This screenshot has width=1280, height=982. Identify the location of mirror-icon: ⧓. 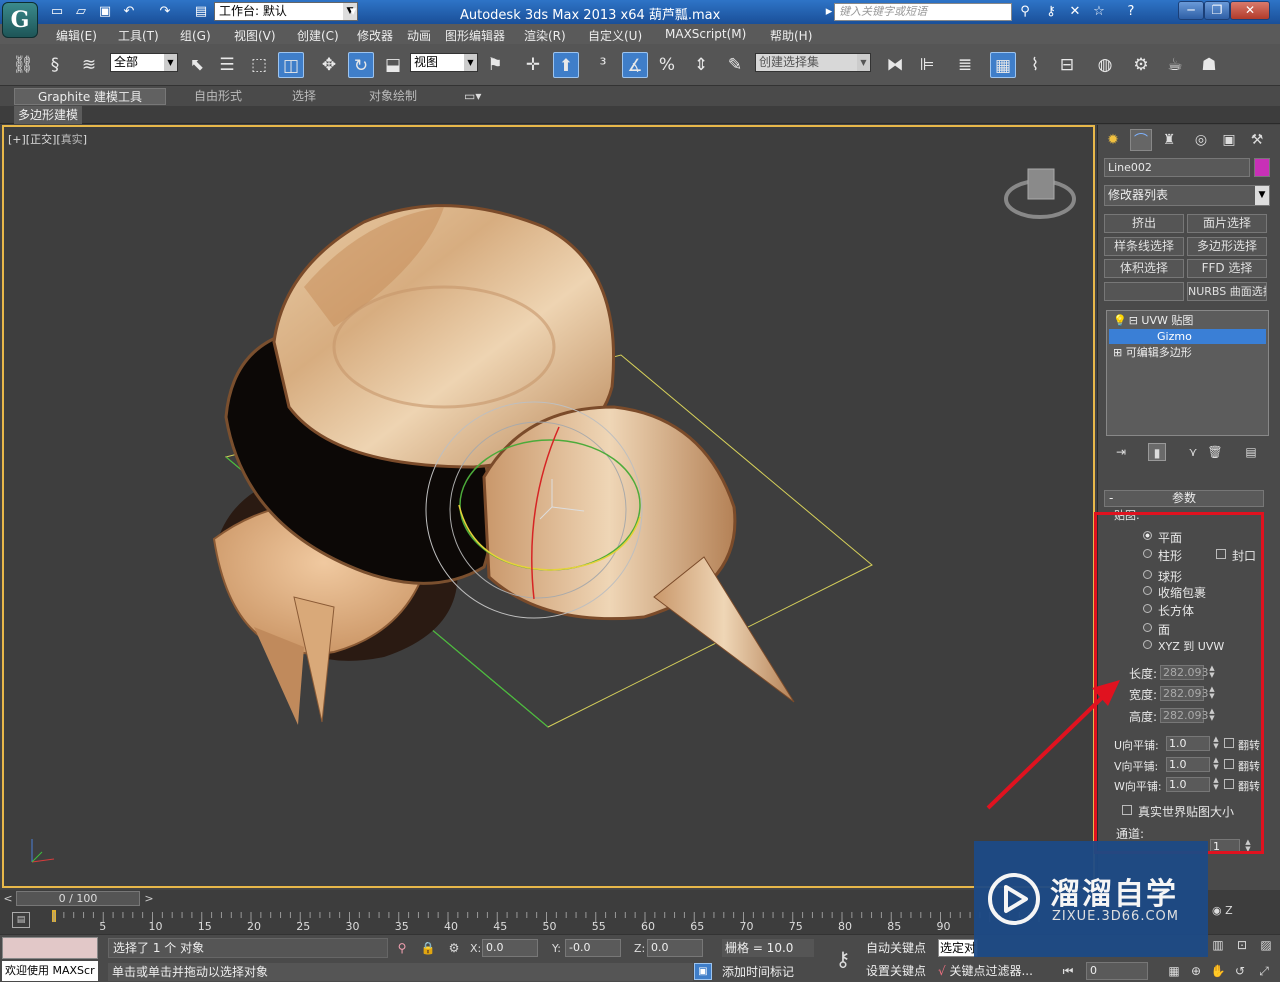
(895, 65).